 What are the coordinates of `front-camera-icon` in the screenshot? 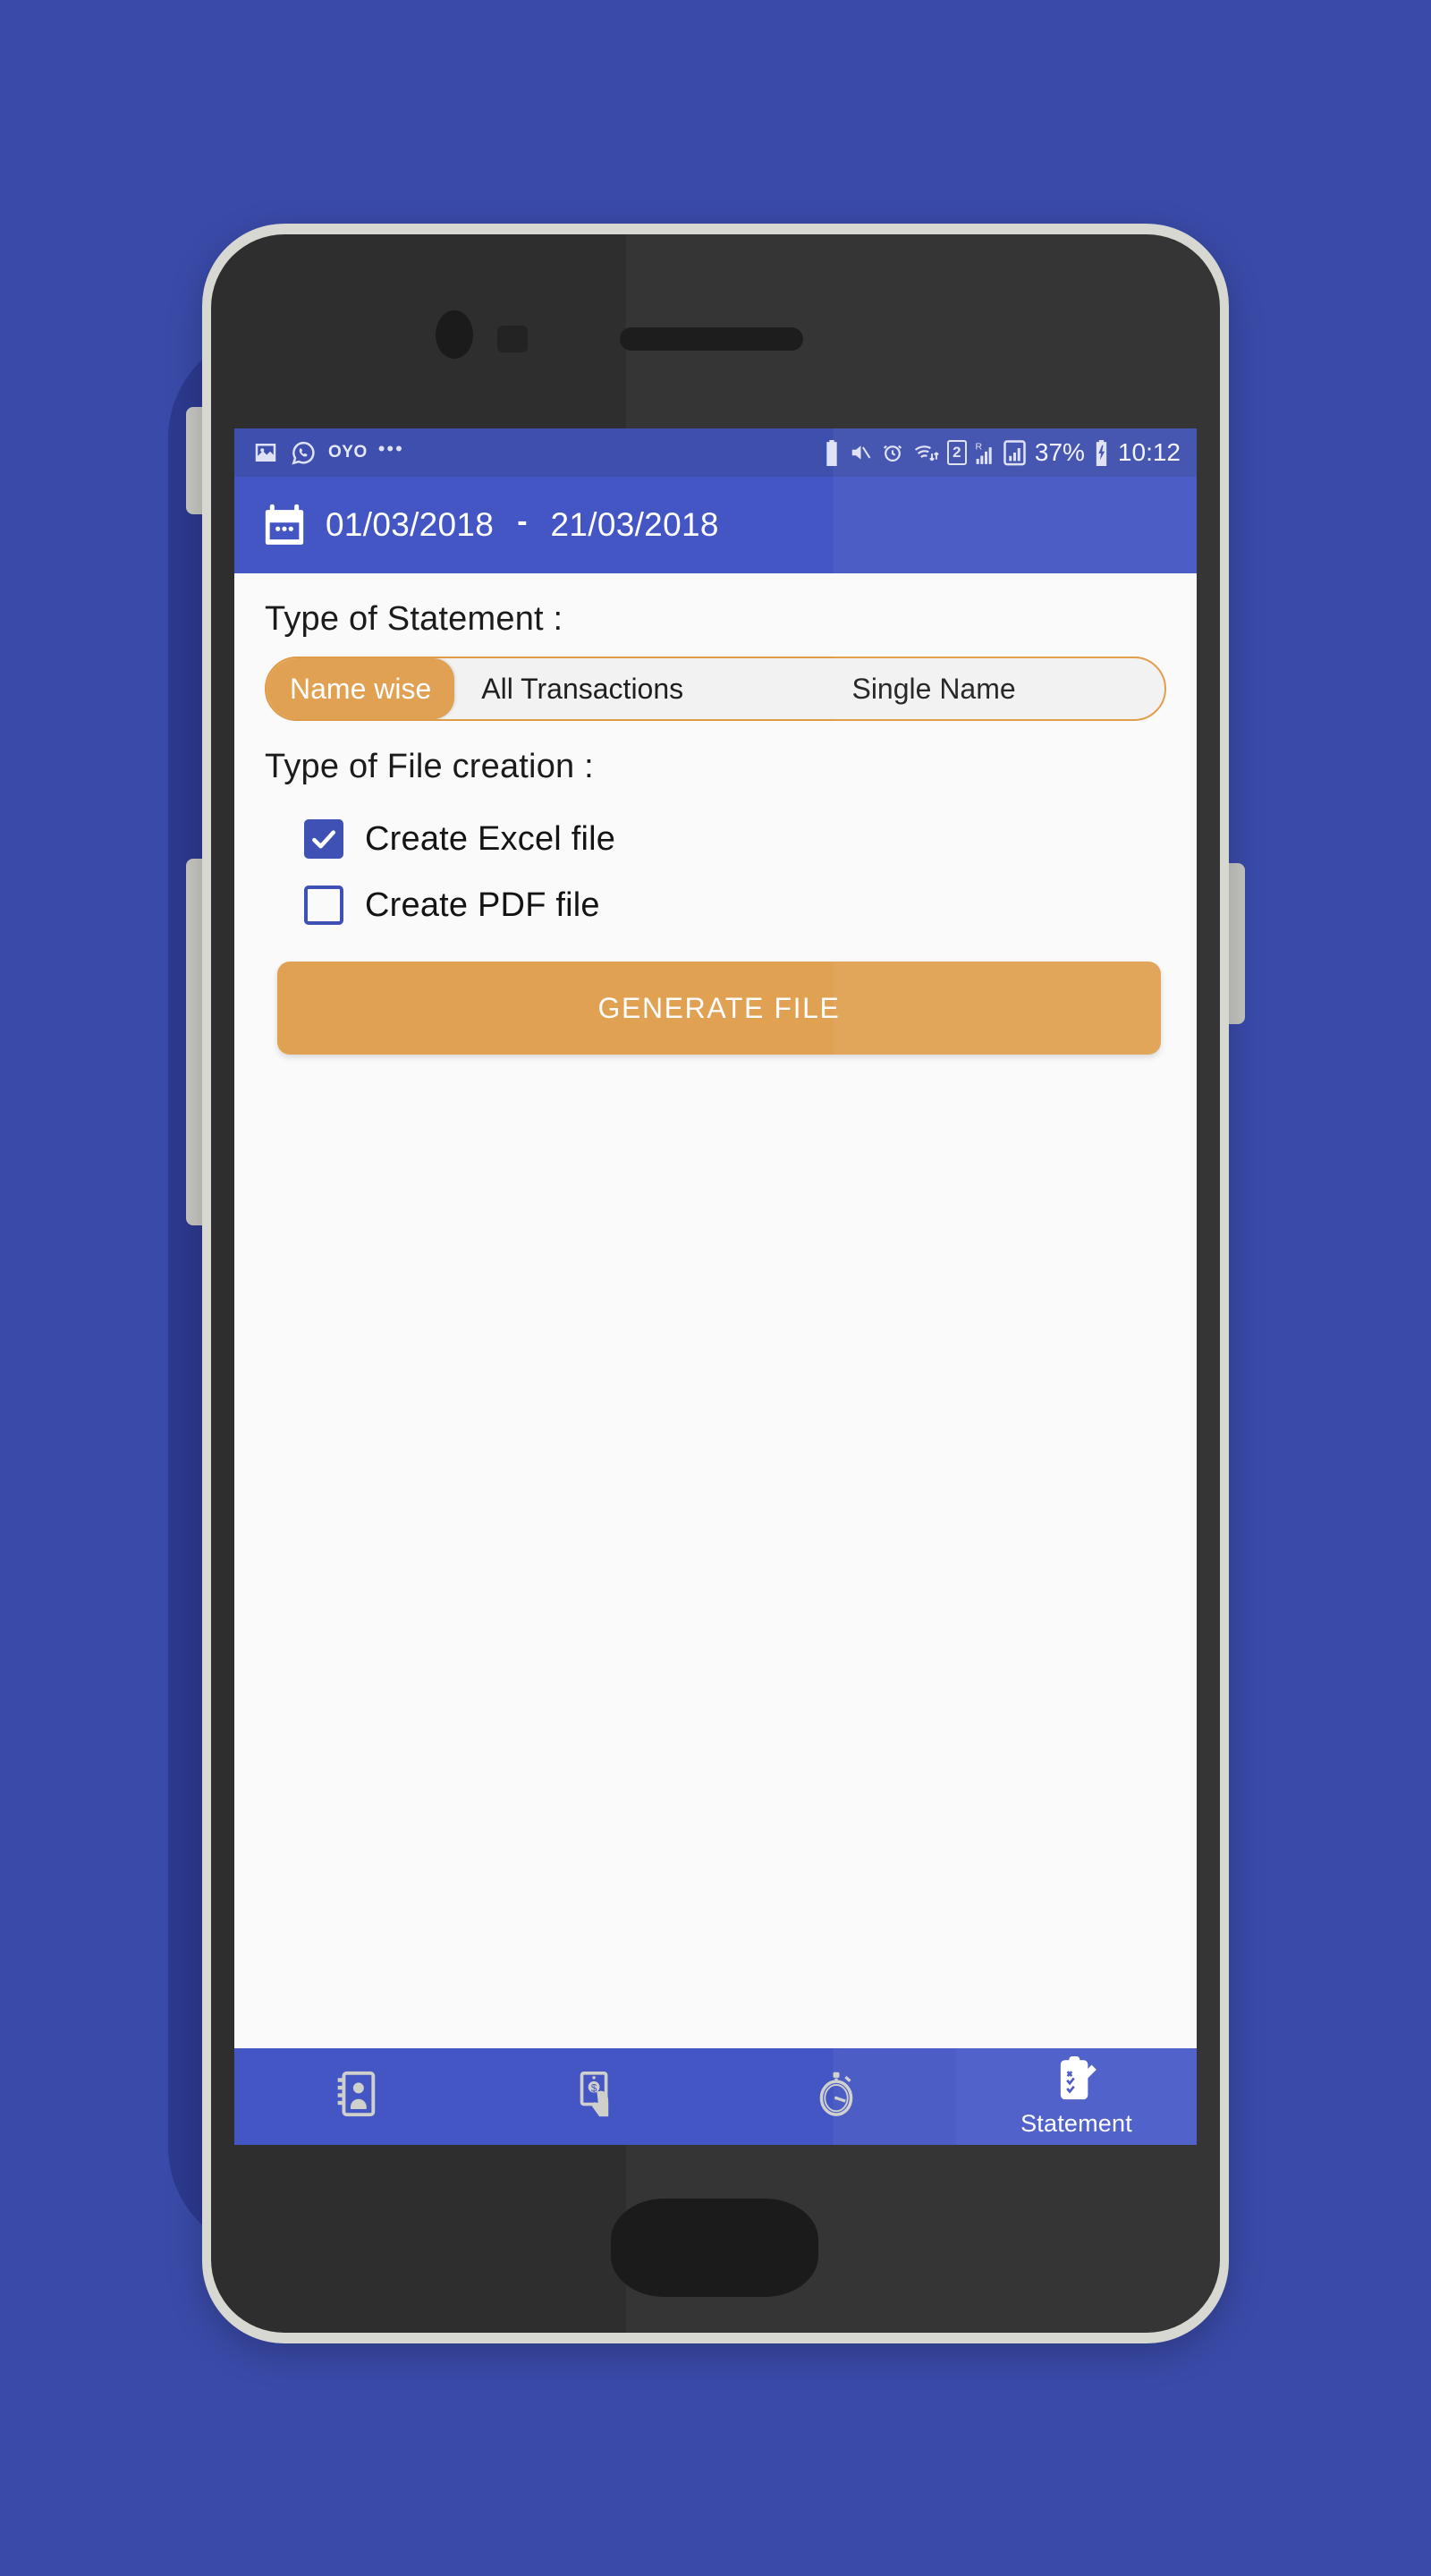 It's located at (455, 334).